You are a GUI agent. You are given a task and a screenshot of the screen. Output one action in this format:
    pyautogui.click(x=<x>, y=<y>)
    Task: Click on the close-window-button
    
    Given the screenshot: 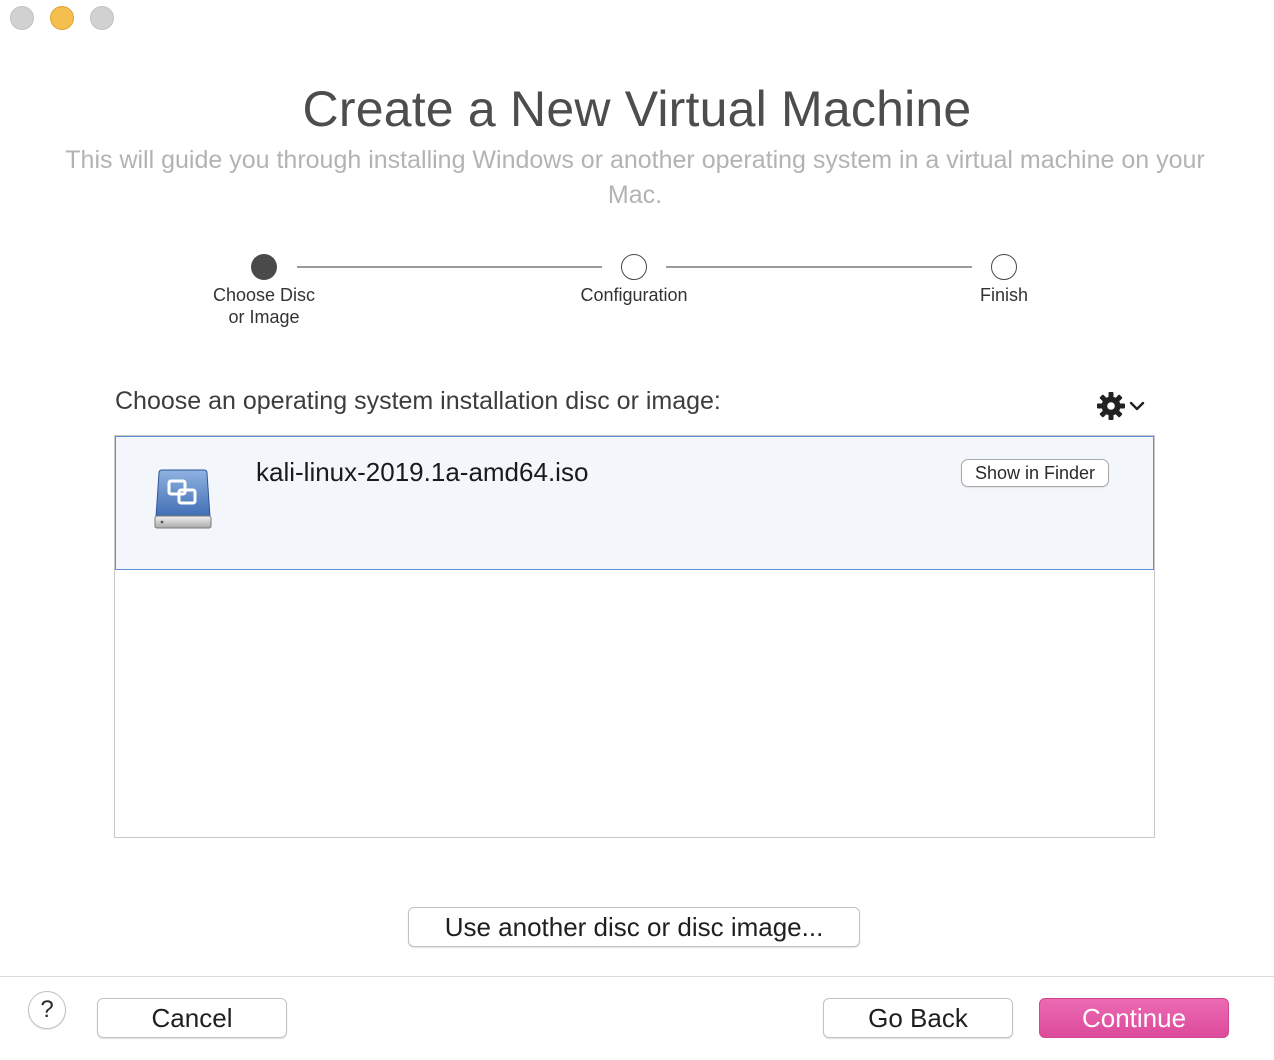 What is the action you would take?
    pyautogui.click(x=22, y=18)
    